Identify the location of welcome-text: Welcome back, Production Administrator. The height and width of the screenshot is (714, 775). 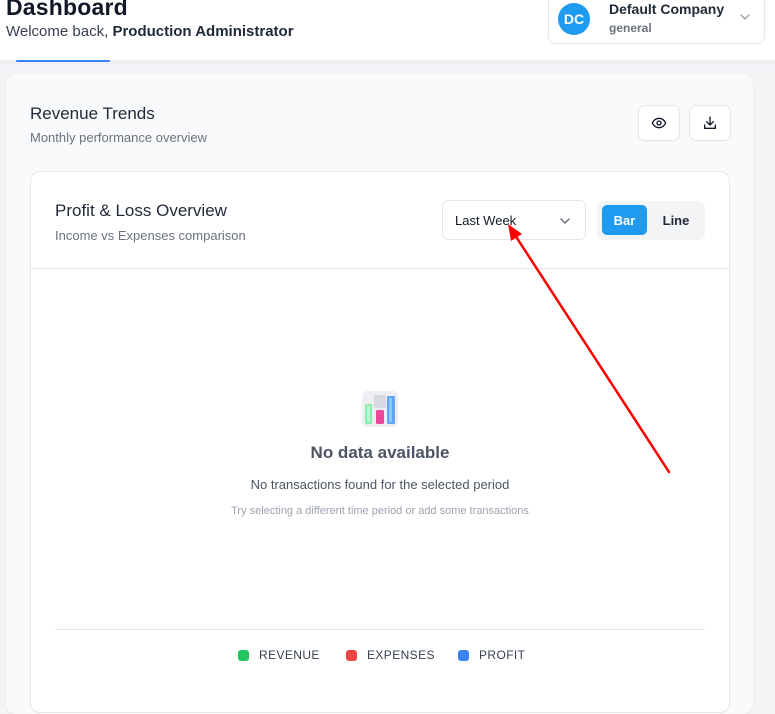
(150, 31).